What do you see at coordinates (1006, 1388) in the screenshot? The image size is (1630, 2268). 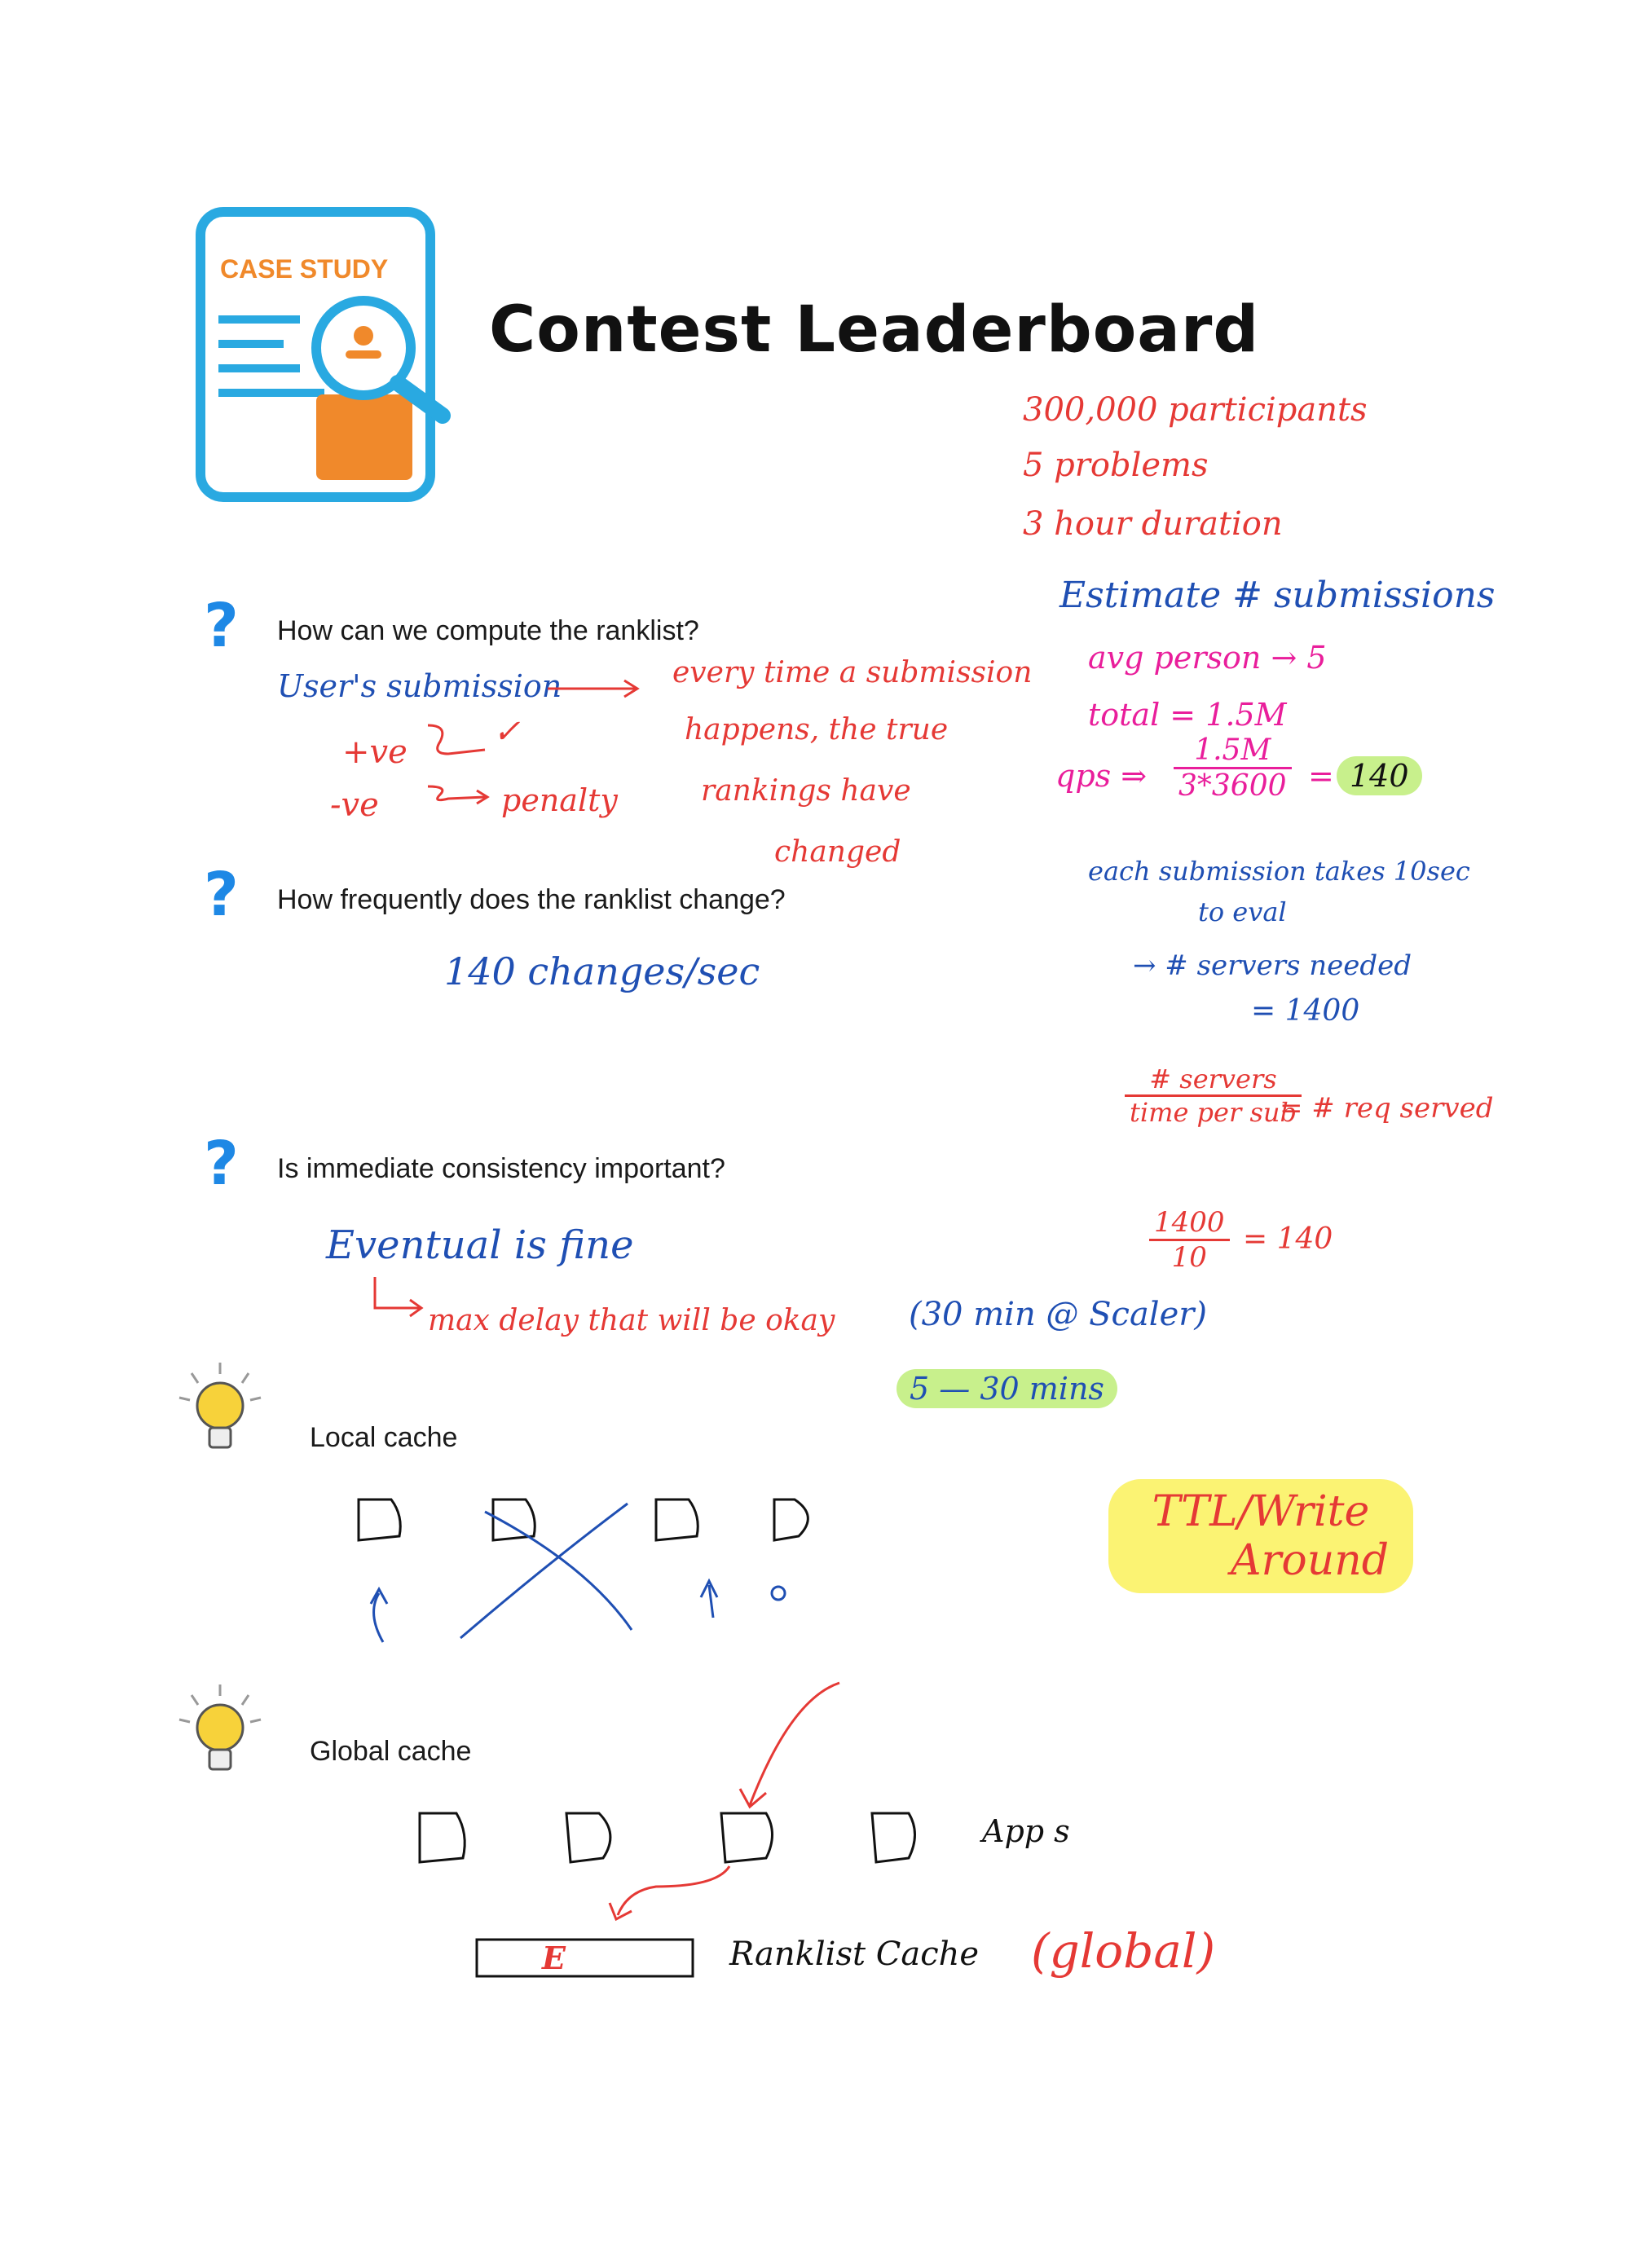 I see `delay-range: 5 — 30 mins` at bounding box center [1006, 1388].